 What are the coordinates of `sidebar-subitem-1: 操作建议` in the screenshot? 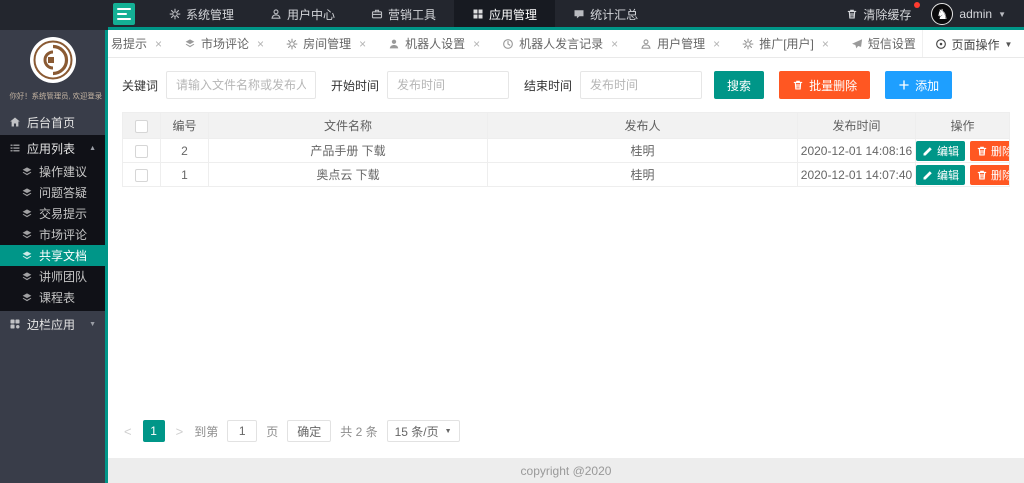 It's located at (52, 171).